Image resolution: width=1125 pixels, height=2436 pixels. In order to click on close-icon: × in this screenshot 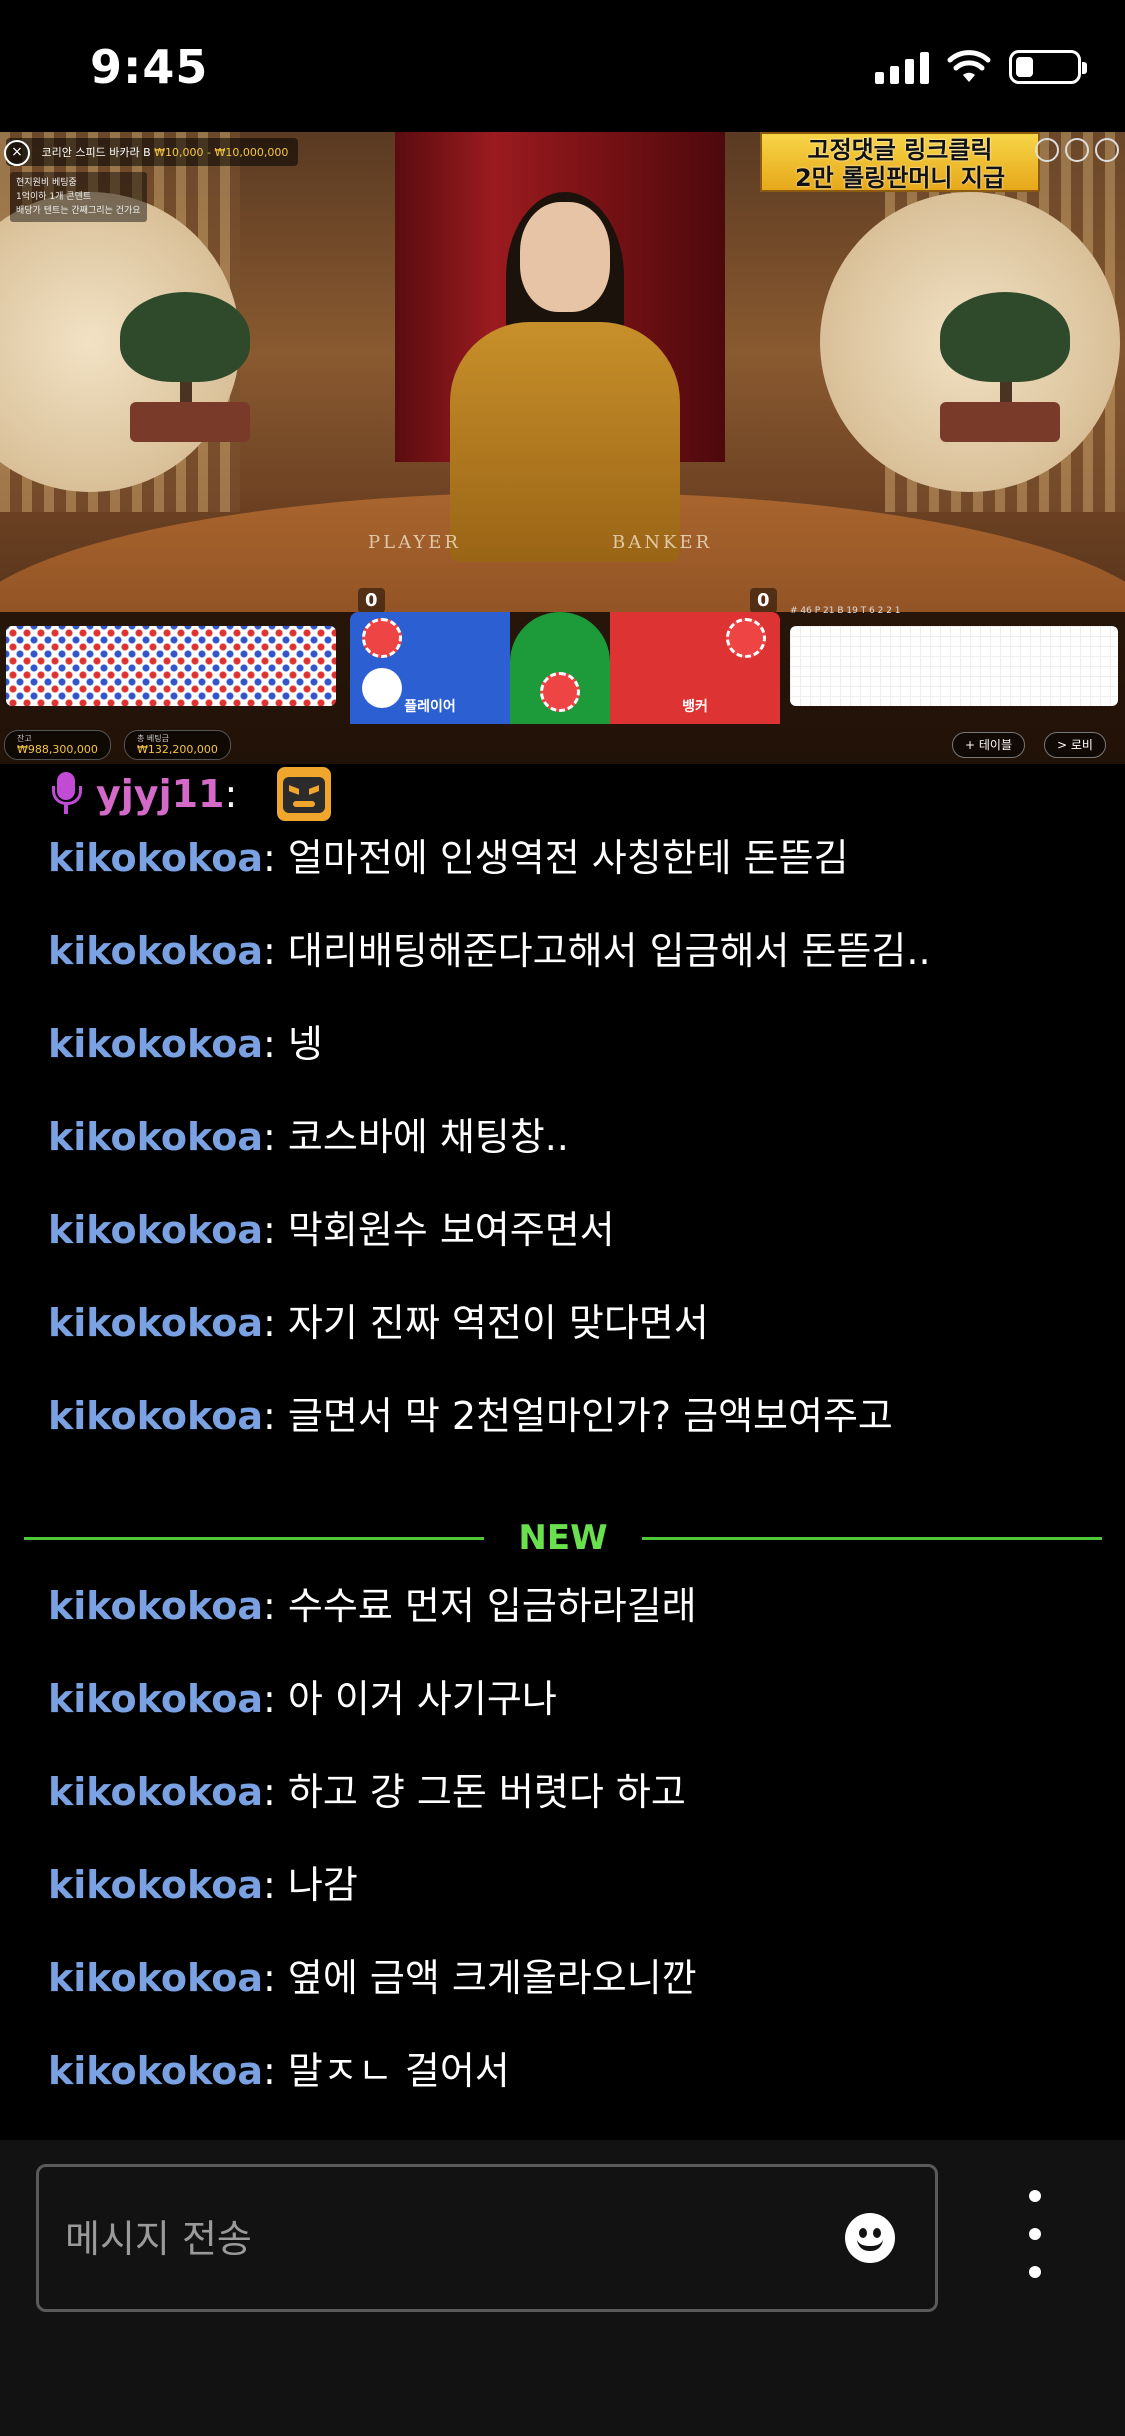, I will do `click(17, 153)`.